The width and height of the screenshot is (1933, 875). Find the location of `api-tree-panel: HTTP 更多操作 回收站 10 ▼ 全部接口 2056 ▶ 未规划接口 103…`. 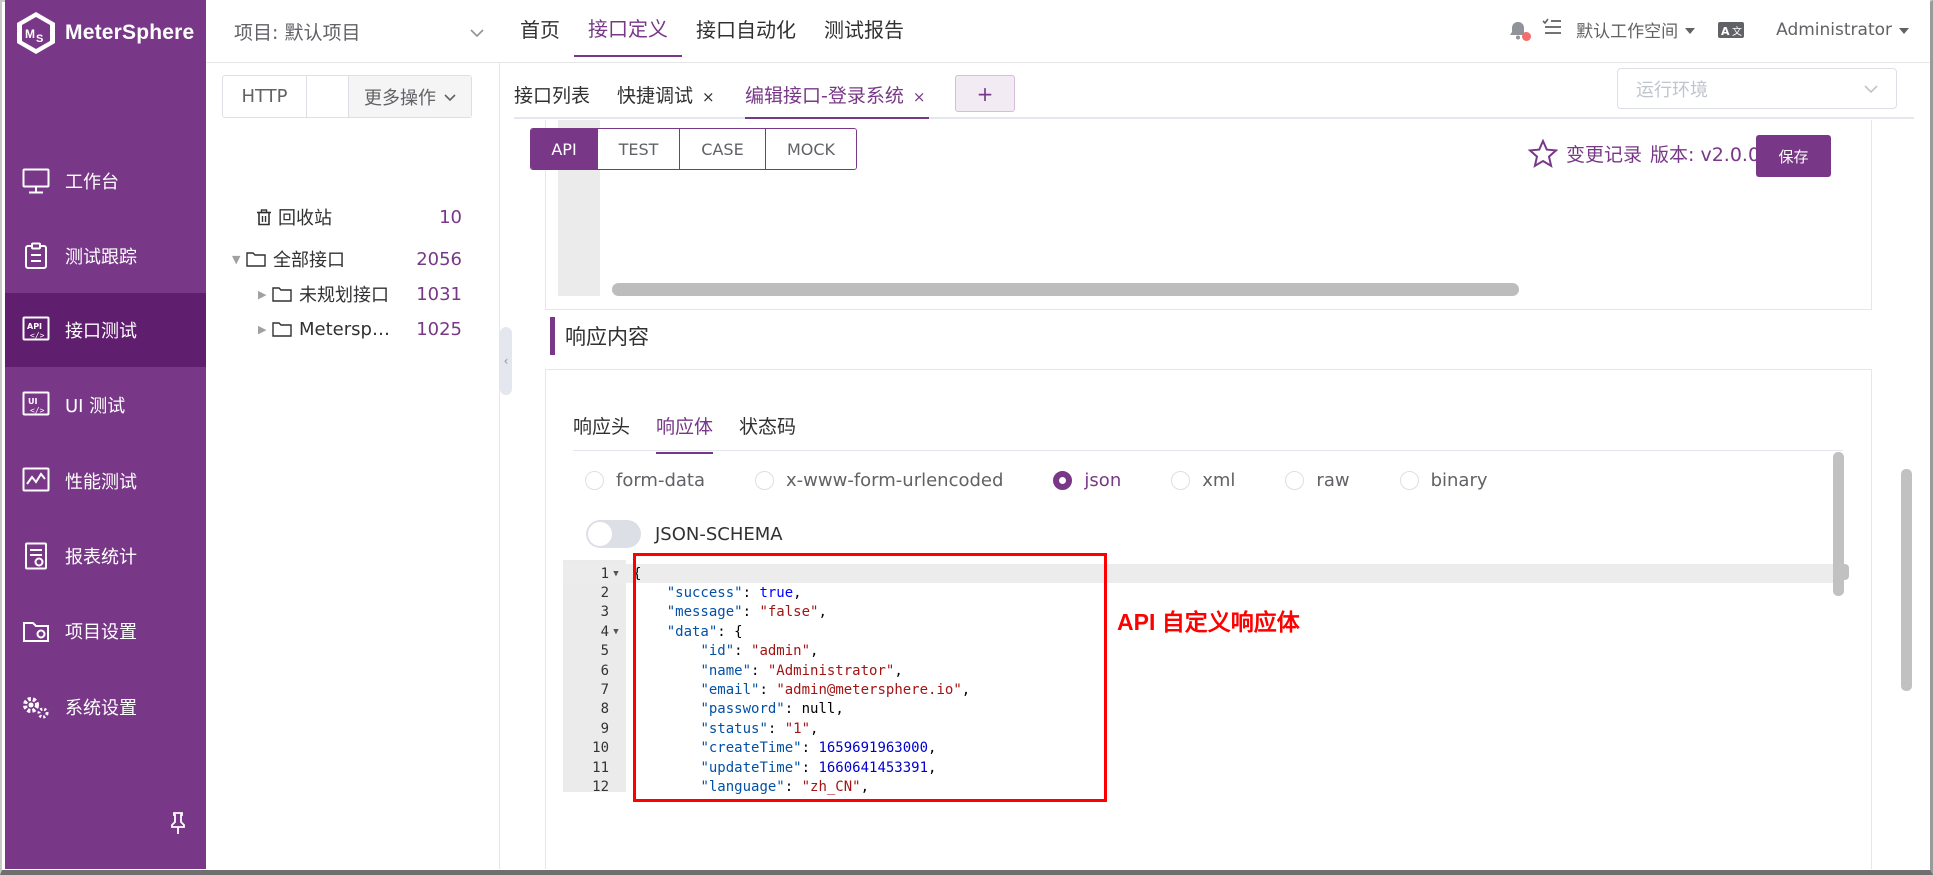

api-tree-panel: HTTP 更多操作 回收站 10 ▼ 全部接口 2056 ▶ 未规划接口 103… is located at coordinates (353, 466).